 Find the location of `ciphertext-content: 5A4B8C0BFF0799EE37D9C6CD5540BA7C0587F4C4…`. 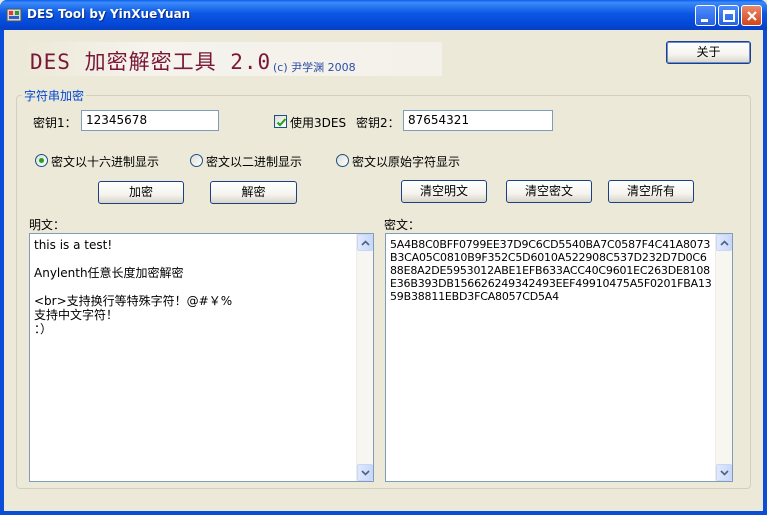

ciphertext-content: 5A4B8C0BFF0799EE37D9C6CD5540BA7C0587F4C4… is located at coordinates (551, 270).